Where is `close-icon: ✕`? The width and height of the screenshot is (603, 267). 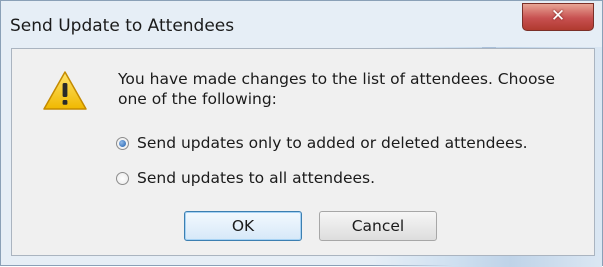
close-icon: ✕ is located at coordinates (558, 16).